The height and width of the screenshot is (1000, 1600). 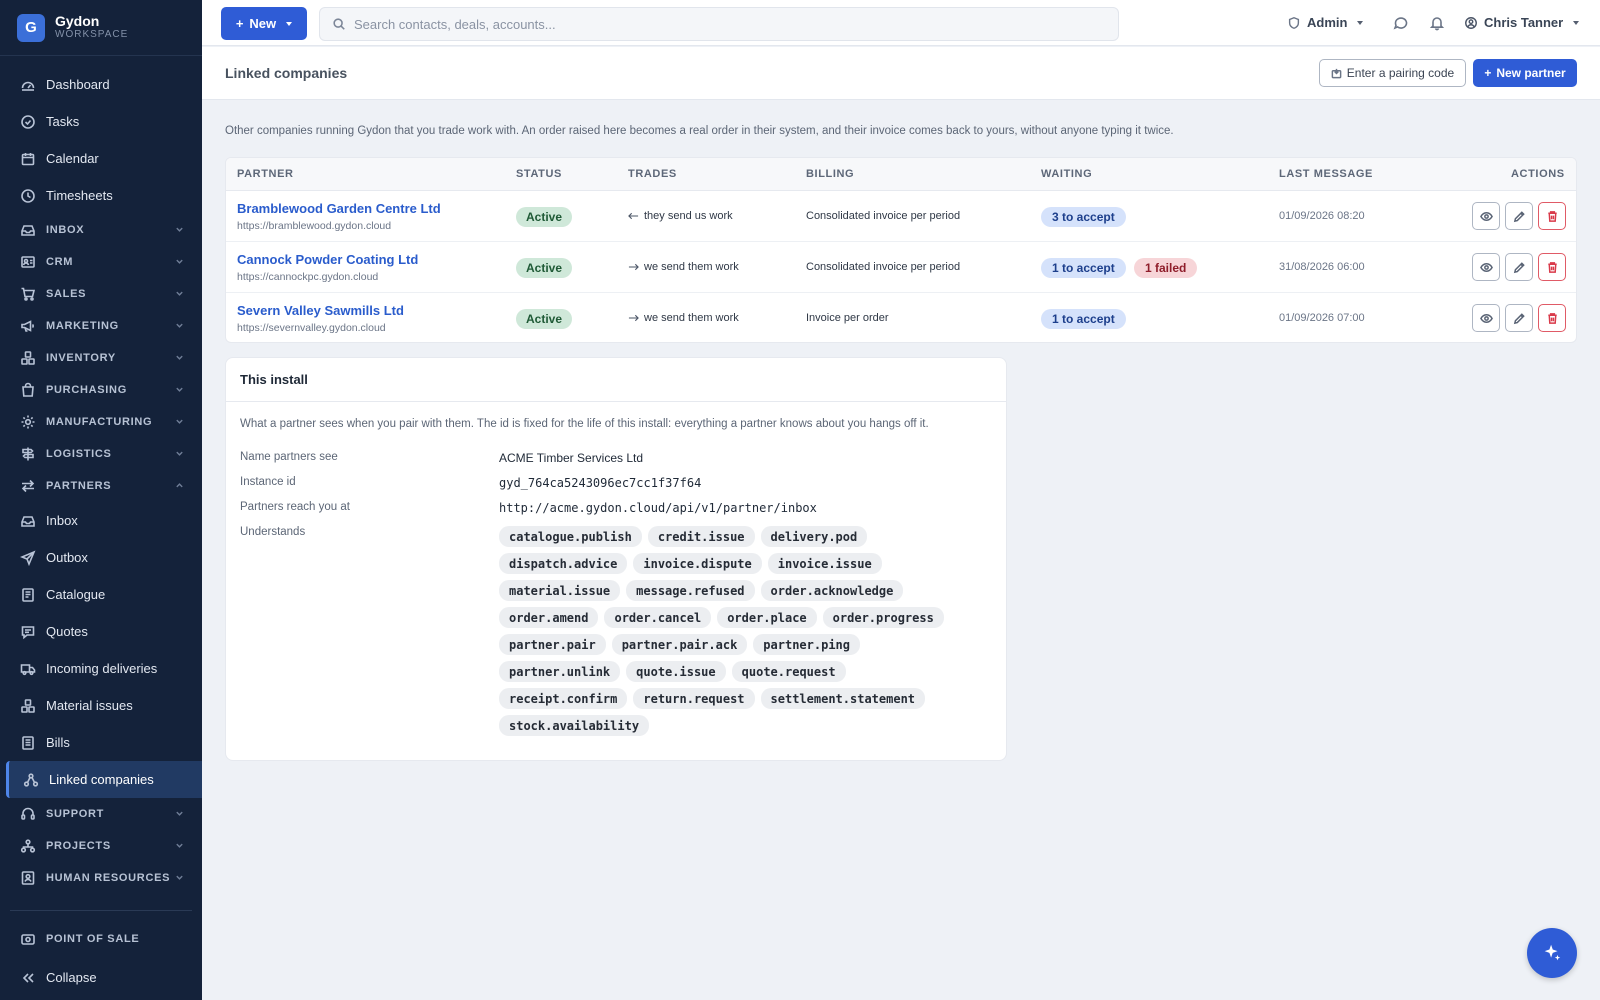 What do you see at coordinates (1392, 73) in the screenshot?
I see `enter-pairing-code-button: Enter a pairing code` at bounding box center [1392, 73].